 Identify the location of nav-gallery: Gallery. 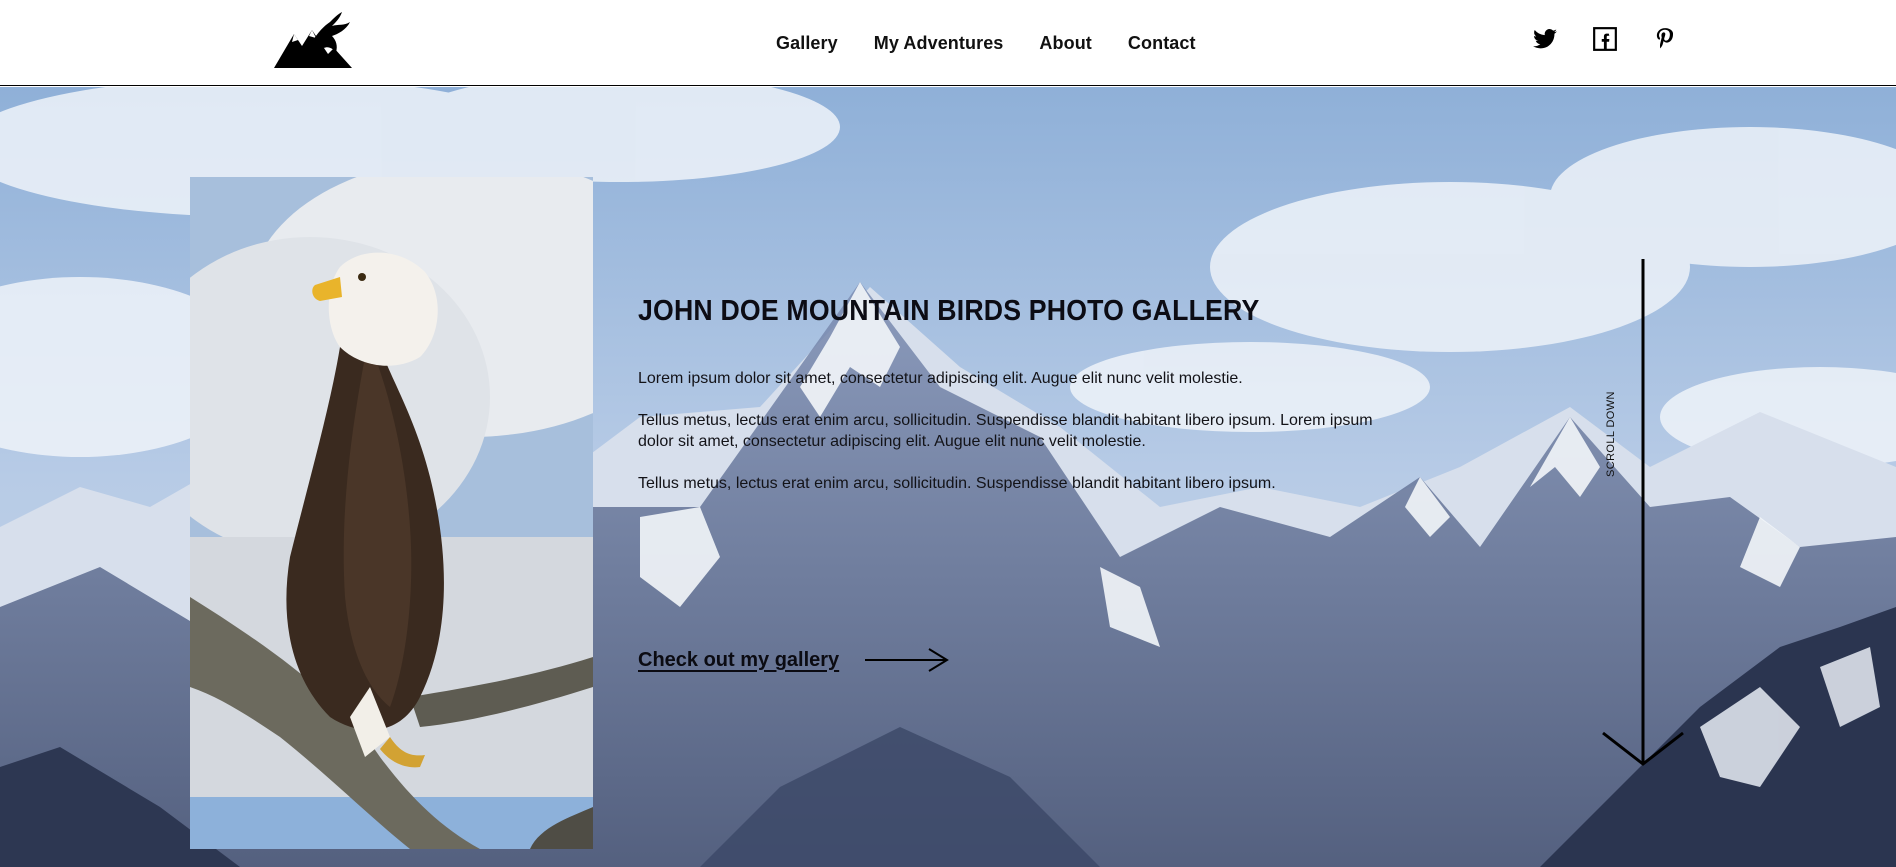
(807, 43).